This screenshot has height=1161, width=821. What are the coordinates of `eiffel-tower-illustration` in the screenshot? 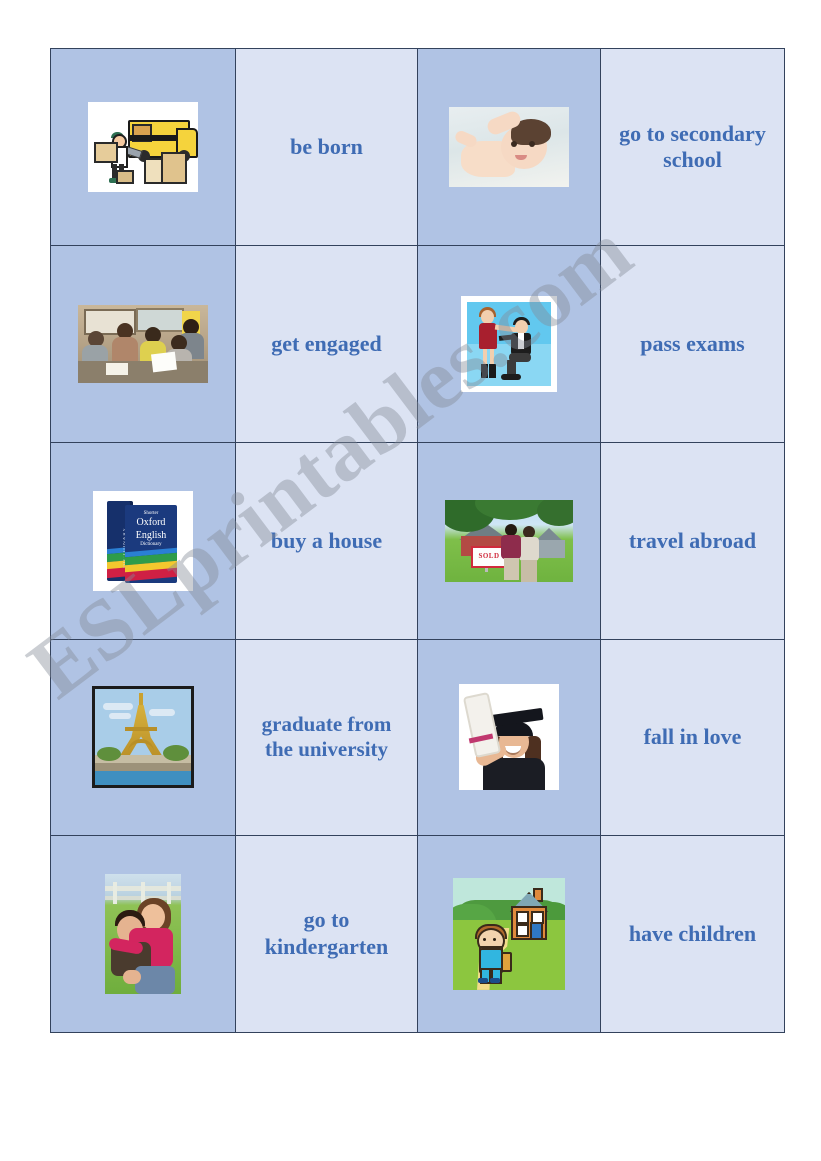 It's located at (143, 737).